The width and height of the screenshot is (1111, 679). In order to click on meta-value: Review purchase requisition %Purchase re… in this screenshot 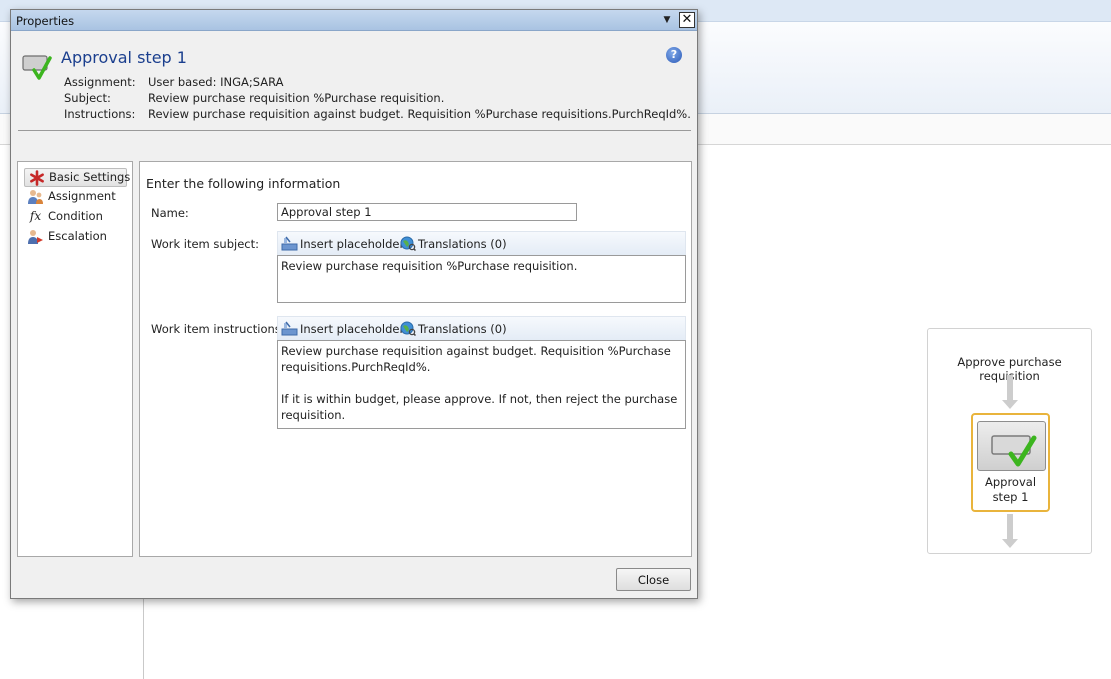, I will do `click(296, 98)`.